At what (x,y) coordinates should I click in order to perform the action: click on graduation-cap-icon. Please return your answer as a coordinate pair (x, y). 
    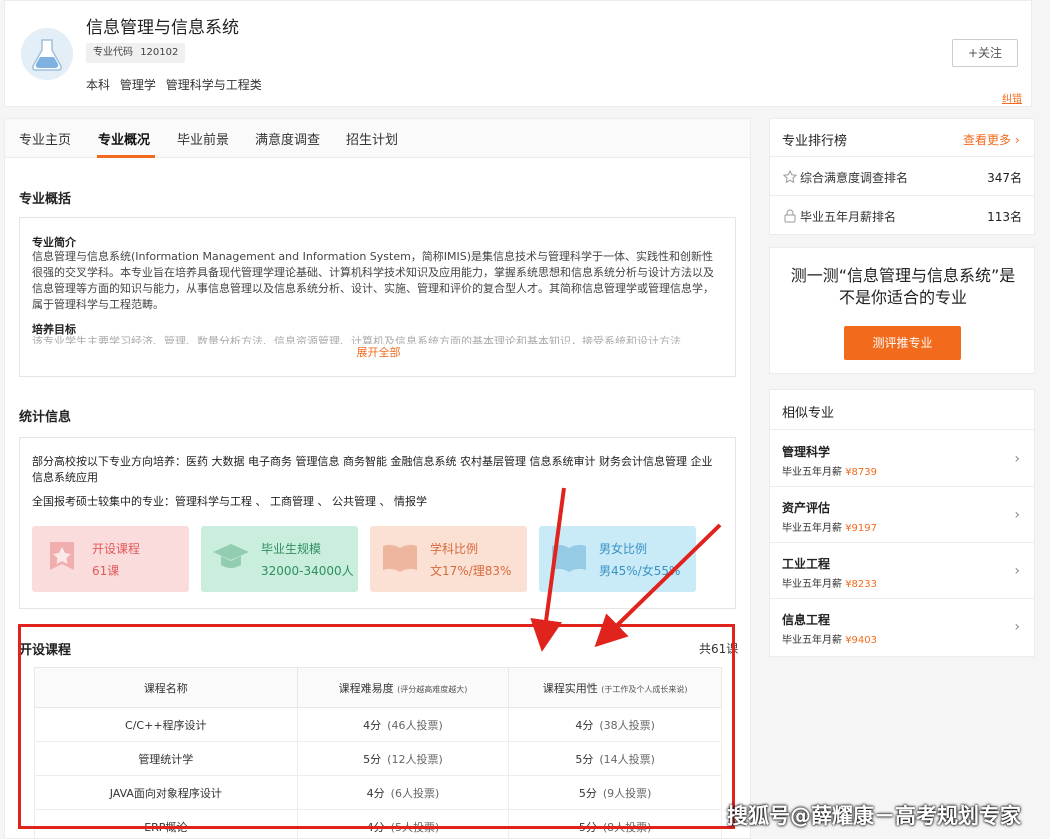
    Looking at the image, I should click on (231, 556).